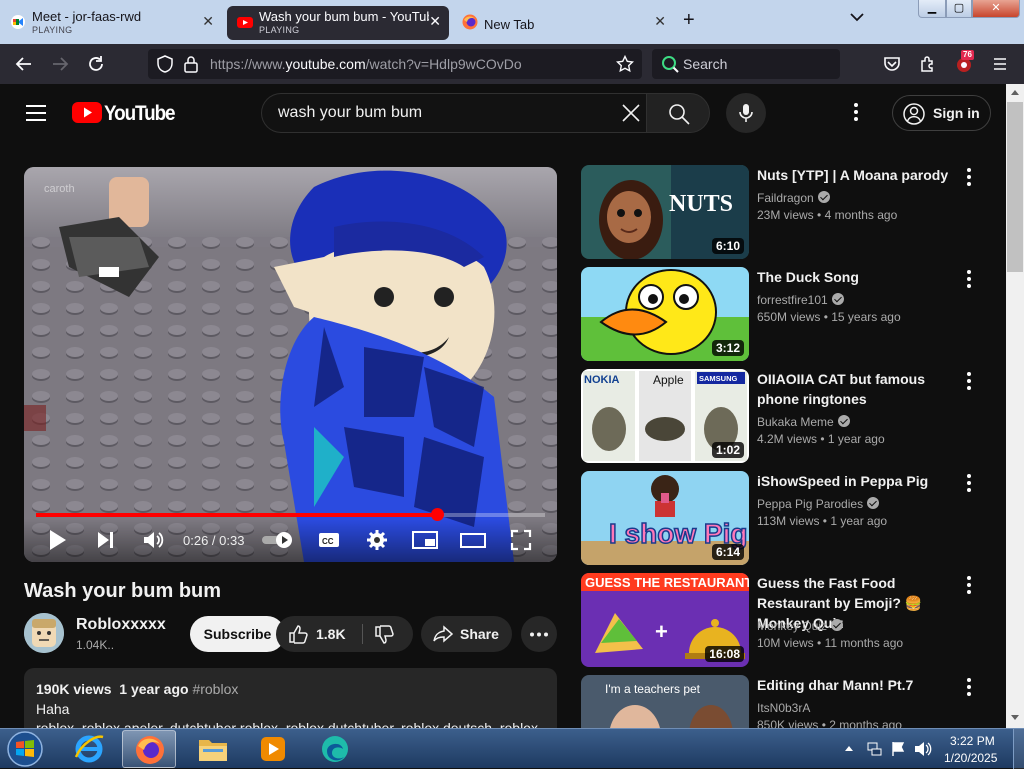  Describe the element at coordinates (941, 113) in the screenshot. I see `sign-in-button: Sign in` at that location.